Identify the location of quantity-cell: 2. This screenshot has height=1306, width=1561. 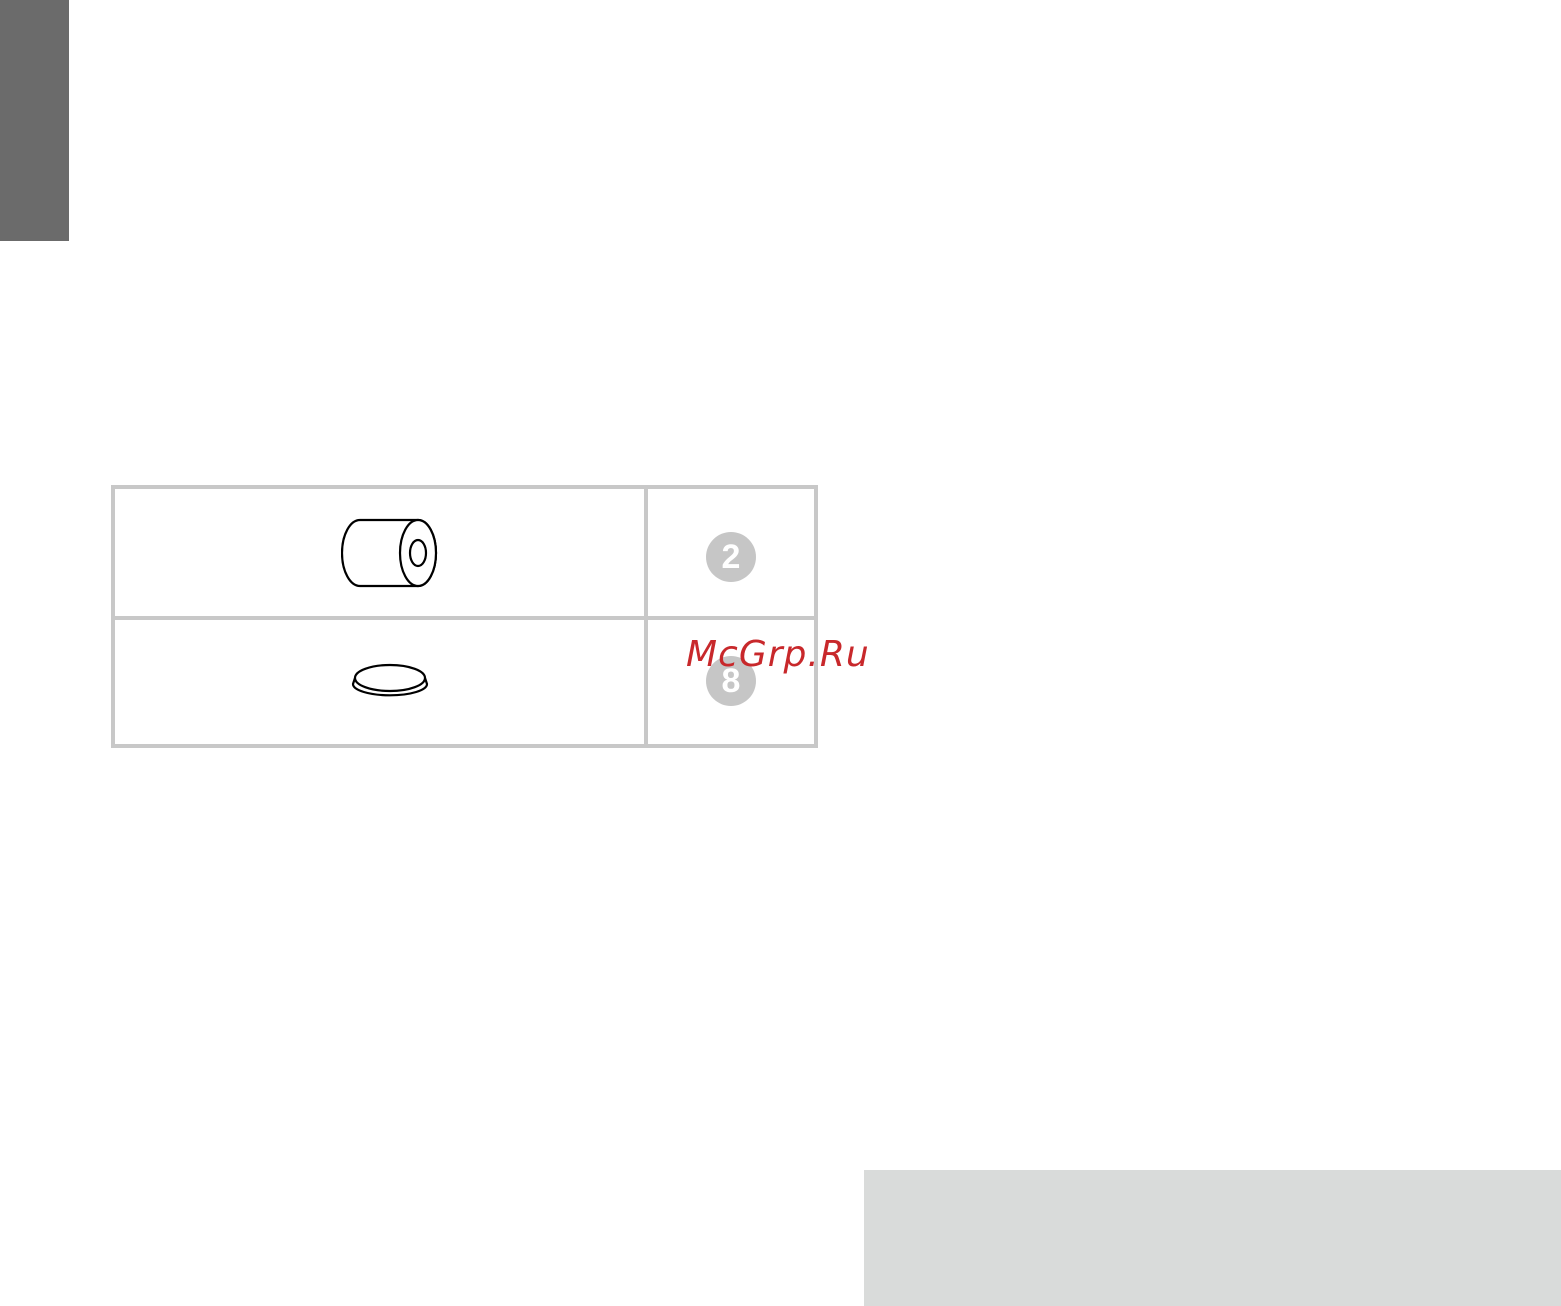
(731, 552).